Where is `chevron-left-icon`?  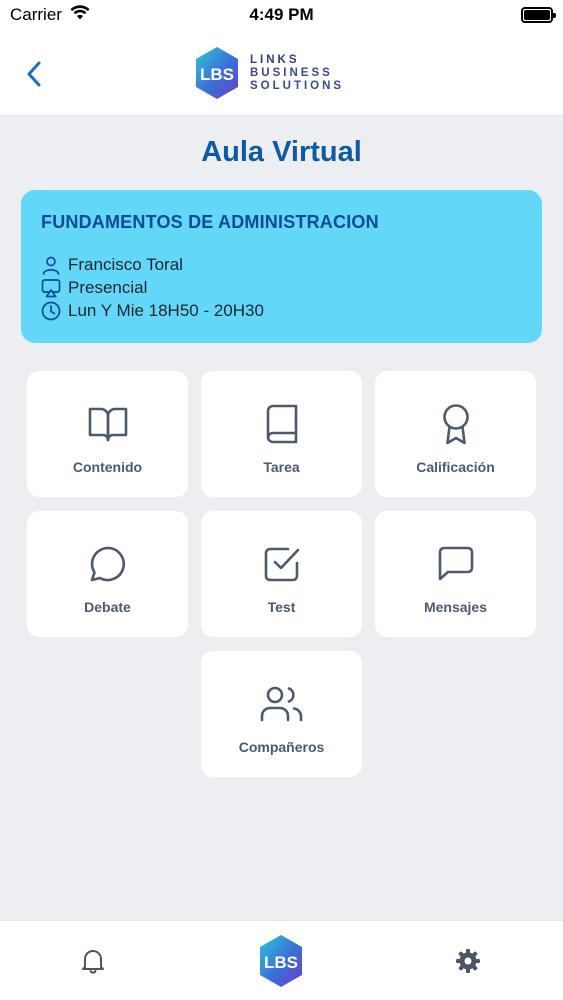
chevron-left-icon is located at coordinates (34, 74).